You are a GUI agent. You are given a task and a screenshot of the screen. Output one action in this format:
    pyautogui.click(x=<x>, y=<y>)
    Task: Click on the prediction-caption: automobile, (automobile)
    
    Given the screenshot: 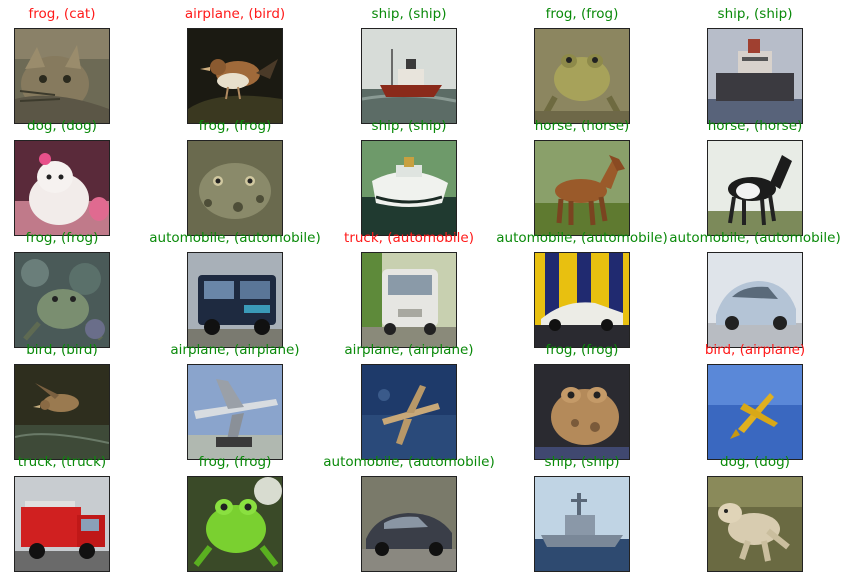 What is the action you would take?
    pyautogui.click(x=755, y=238)
    